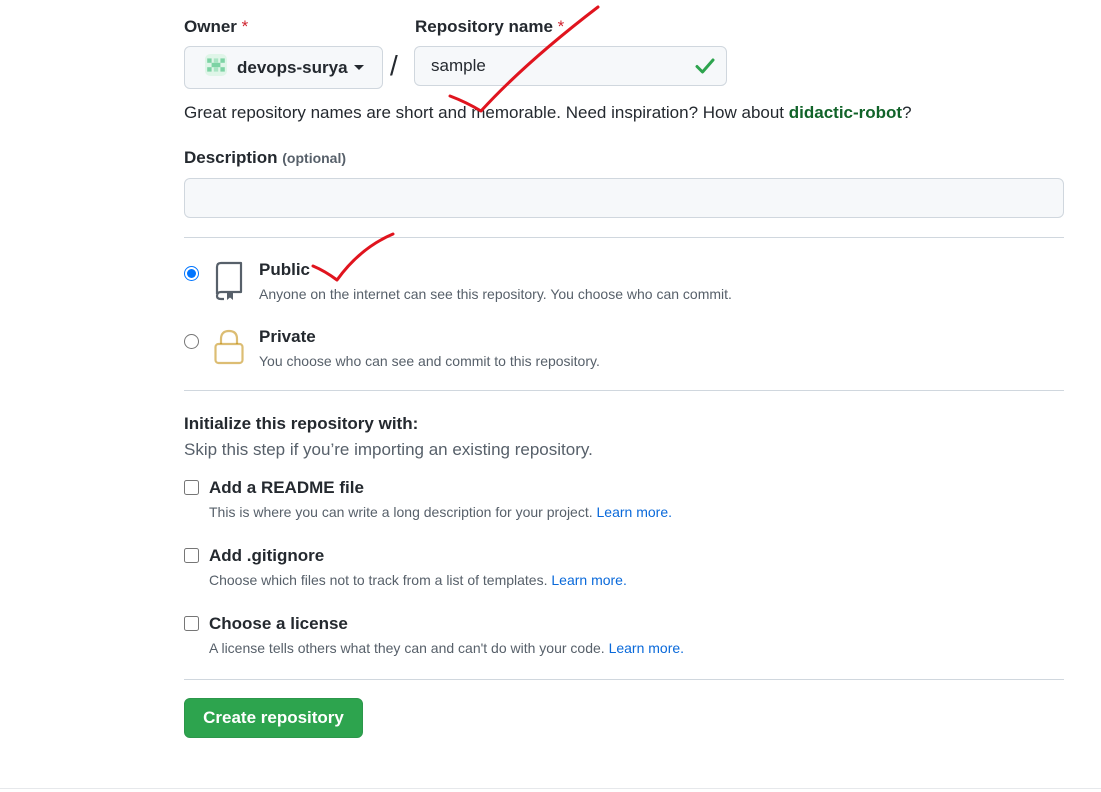 This screenshot has height=792, width=1101. What do you see at coordinates (267, 555) in the screenshot?
I see `gitignore-label: Add .gitignore` at bounding box center [267, 555].